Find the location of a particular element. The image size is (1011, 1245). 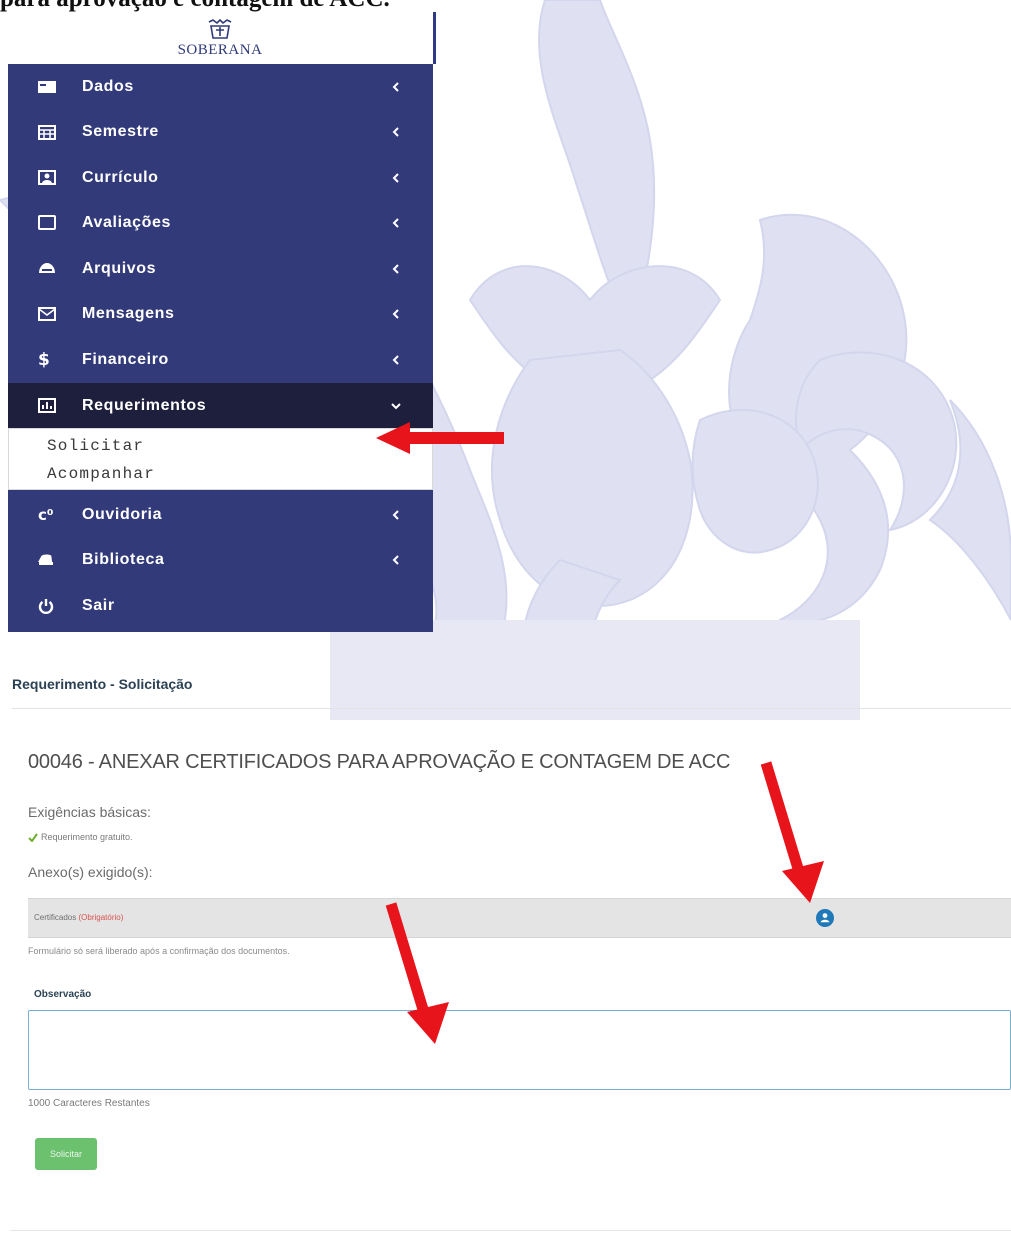

checkmark-icon is located at coordinates (33, 837).